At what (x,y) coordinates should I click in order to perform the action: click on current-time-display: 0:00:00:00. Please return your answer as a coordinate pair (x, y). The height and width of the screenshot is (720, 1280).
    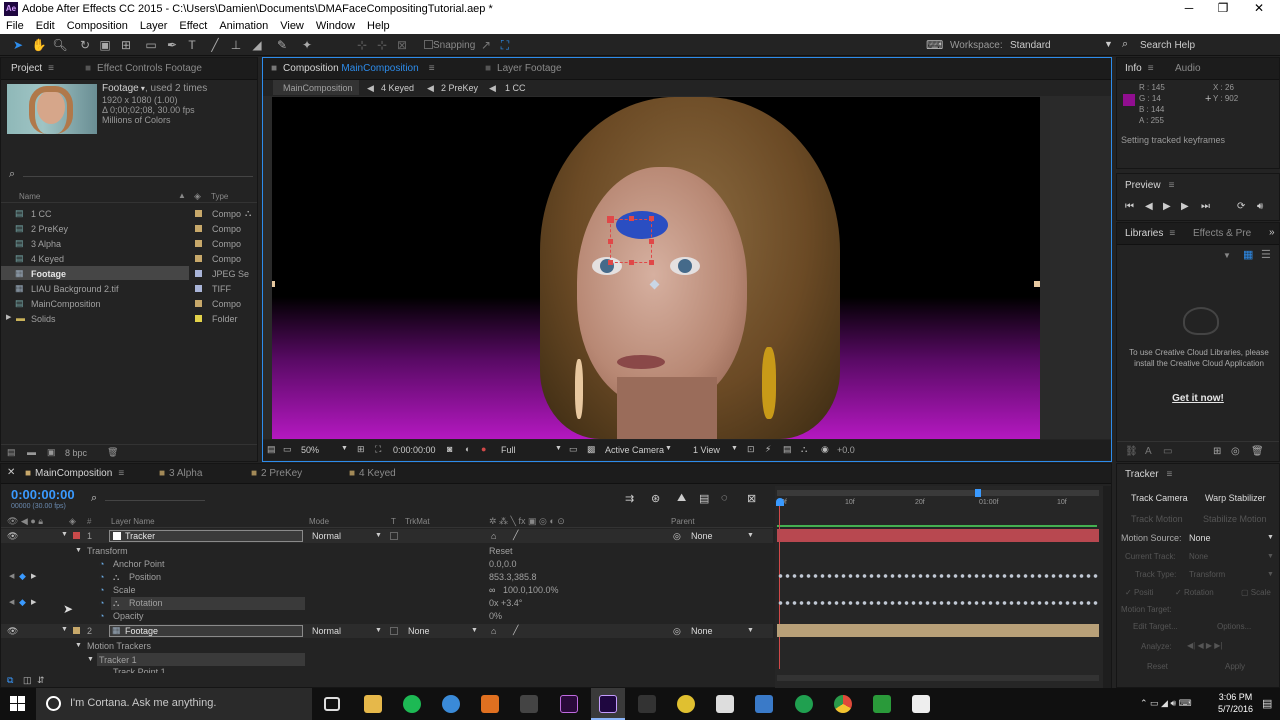
    Looking at the image, I should click on (414, 450).